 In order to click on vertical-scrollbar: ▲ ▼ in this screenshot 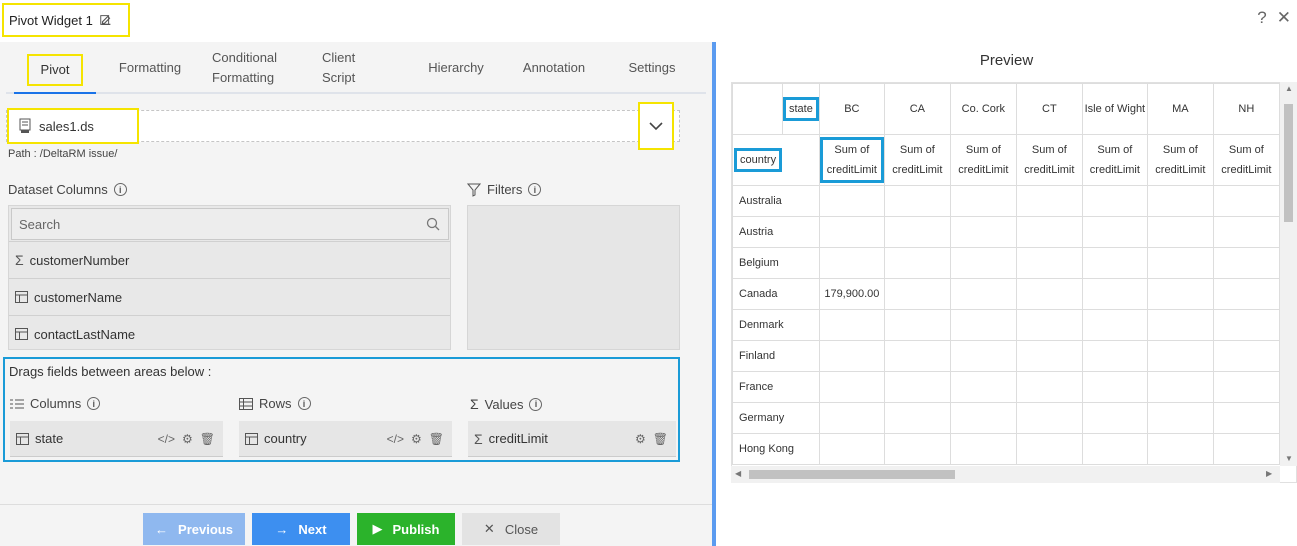, I will do `click(1288, 274)`.